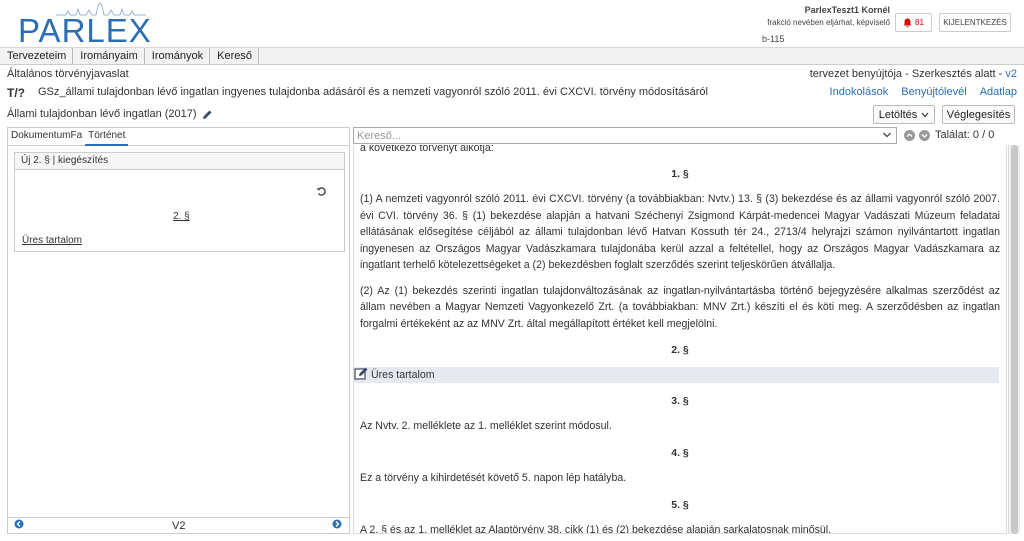 The height and width of the screenshot is (541, 1024). Describe the element at coordinates (975, 22) in the screenshot. I see `logout-button: KIJELENTKEZÉS` at that location.